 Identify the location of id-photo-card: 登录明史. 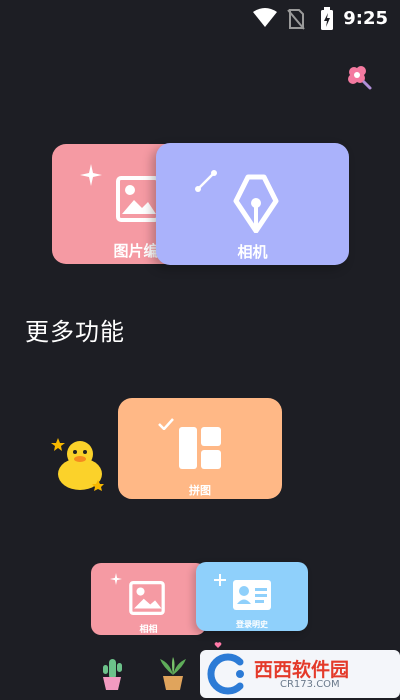
(252, 596).